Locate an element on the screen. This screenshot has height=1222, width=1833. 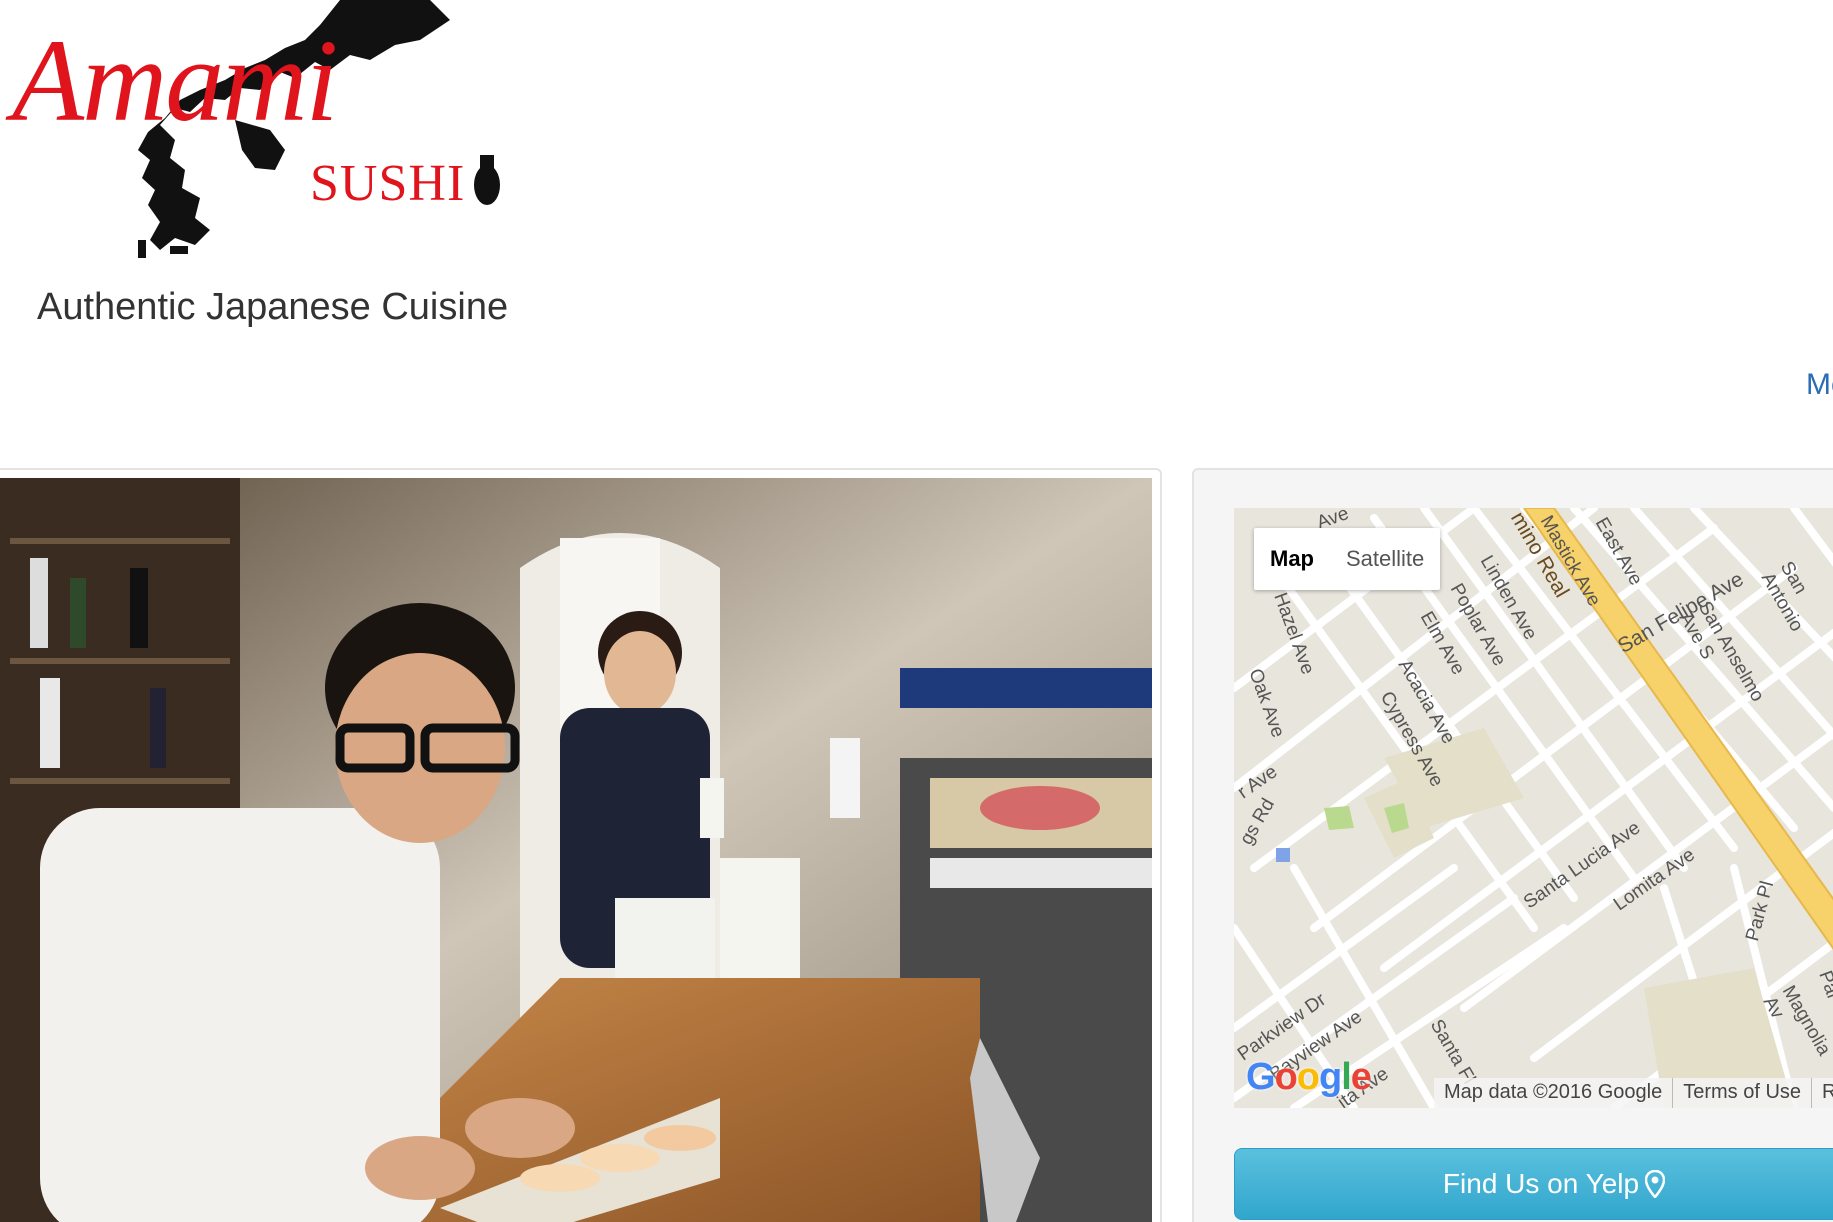
google-logo-letter: l is located at coordinates (1346, 1077).